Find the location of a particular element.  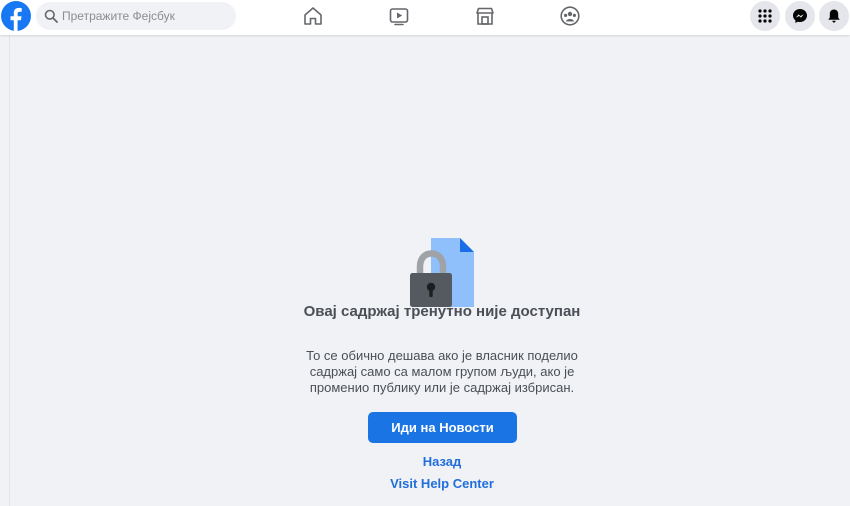

nav-watch is located at coordinates (399, 16).